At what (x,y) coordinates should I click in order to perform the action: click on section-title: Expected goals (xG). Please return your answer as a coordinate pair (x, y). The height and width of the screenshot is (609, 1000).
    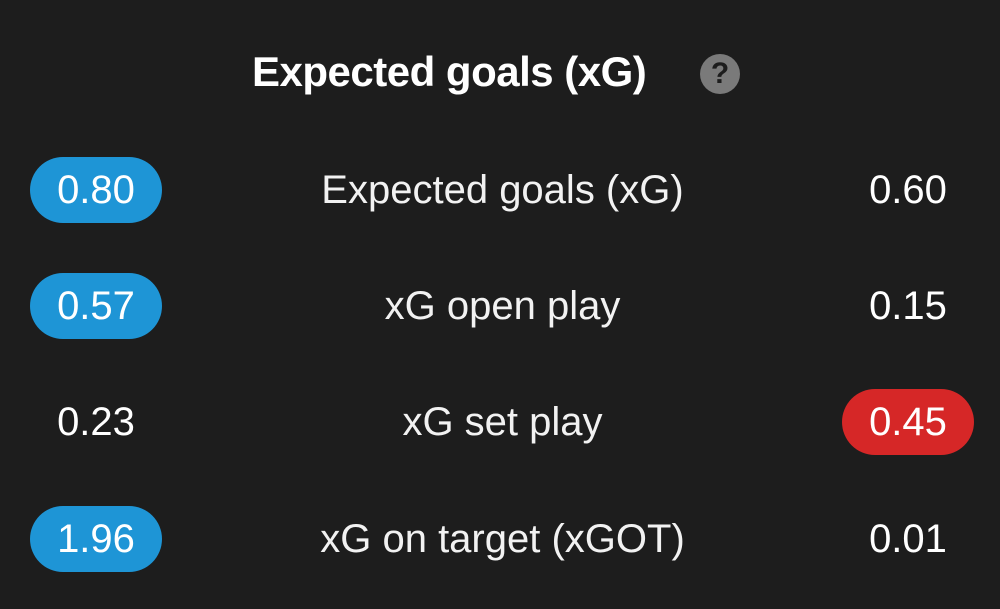
    Looking at the image, I should click on (449, 71).